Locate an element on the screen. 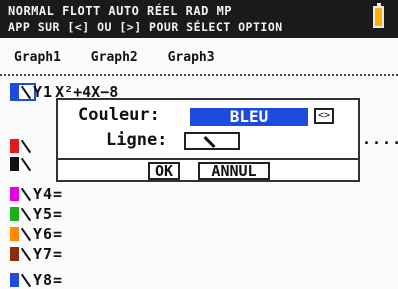 The width and height of the screenshot is (398, 289). line-label: Ligne: is located at coordinates (137, 140).